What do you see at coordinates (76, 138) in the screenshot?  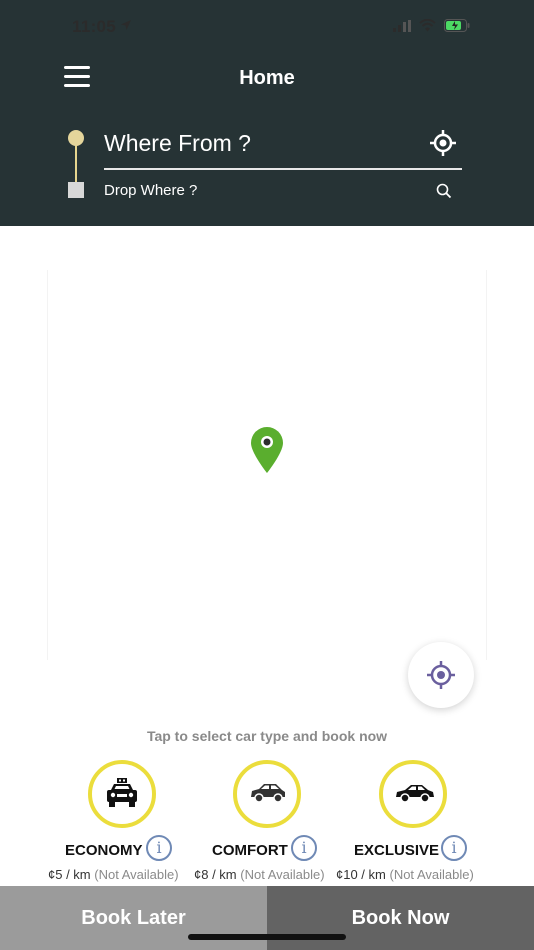 I see `pickup-dot-icon` at bounding box center [76, 138].